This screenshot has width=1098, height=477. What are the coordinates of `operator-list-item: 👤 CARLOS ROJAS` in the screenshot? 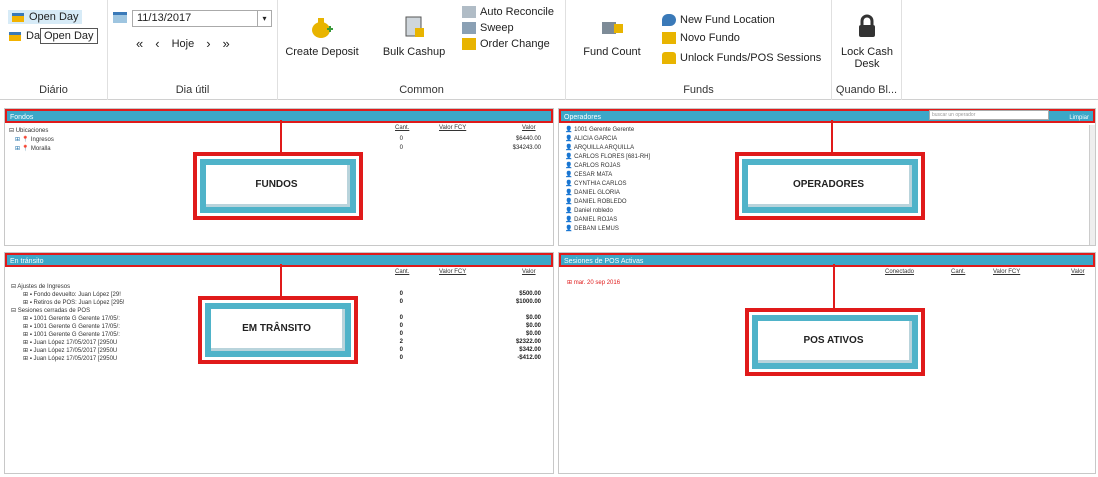 It's located at (593, 165).